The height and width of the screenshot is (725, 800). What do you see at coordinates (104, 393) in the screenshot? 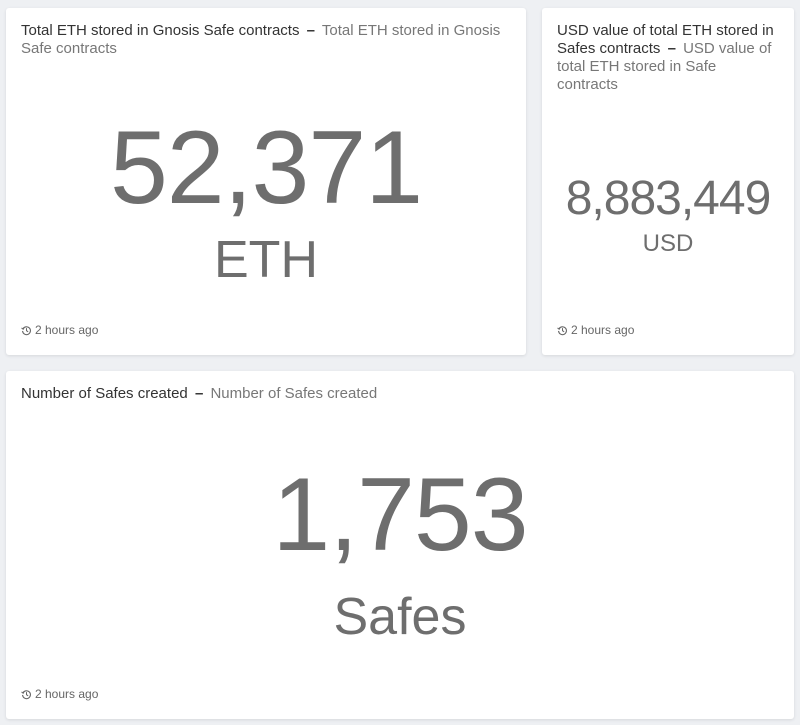
I see `widget-title-text: Number of Safes created` at bounding box center [104, 393].